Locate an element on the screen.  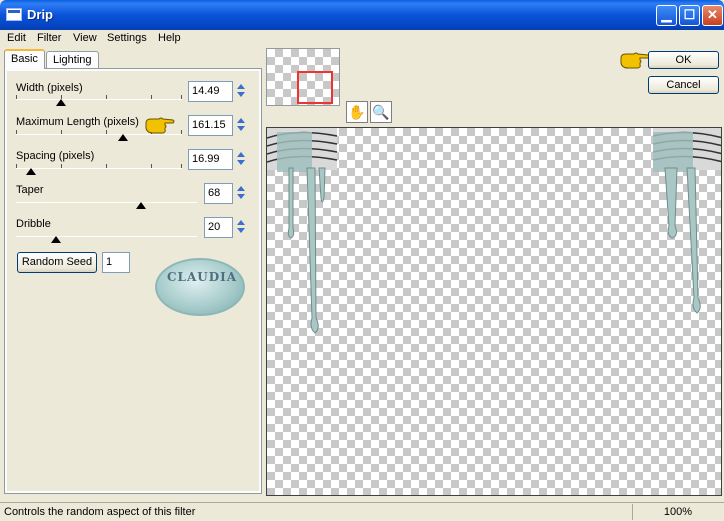
random-seed-button: Random Seed is located at coordinates (57, 262).